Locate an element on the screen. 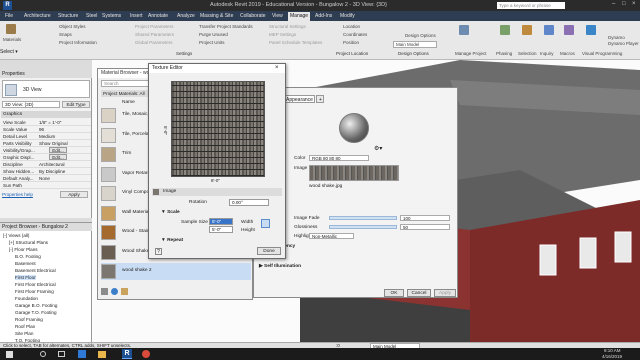  properties-help-link: Properties help is located at coordinates (17, 194).